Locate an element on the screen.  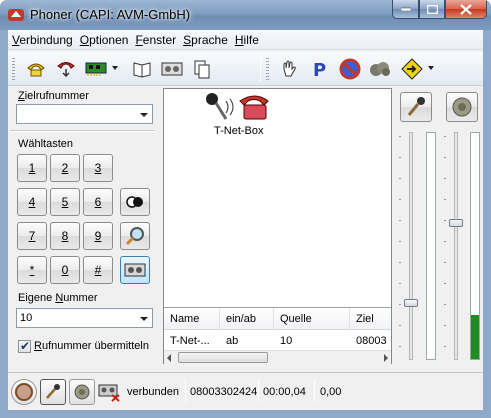
window-title: Phoner (CAPI: AVM-GmbH) is located at coordinates (110, 14).